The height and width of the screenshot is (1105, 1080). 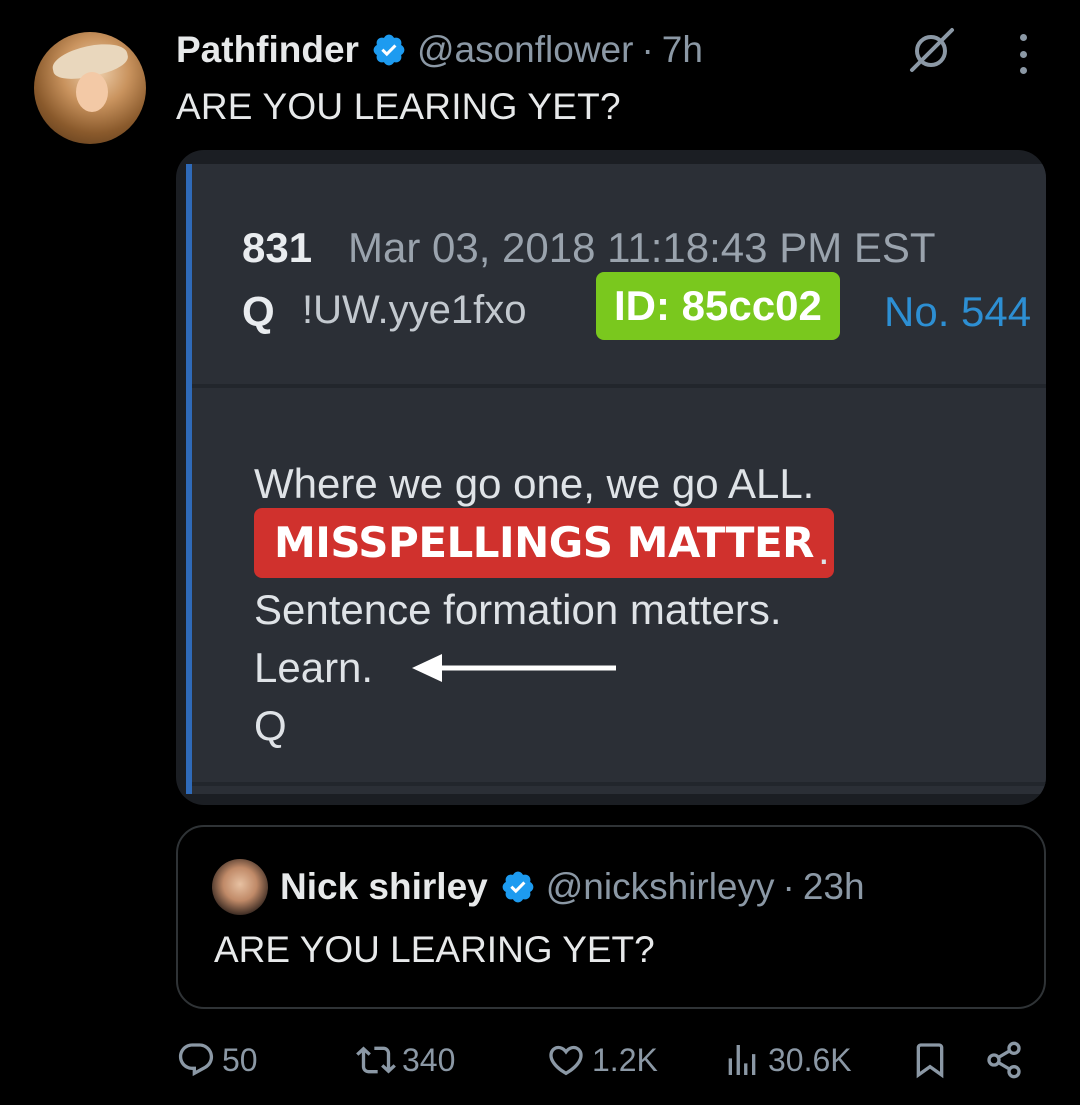 I want to click on views-count: 30.6K, so click(x=810, y=1059).